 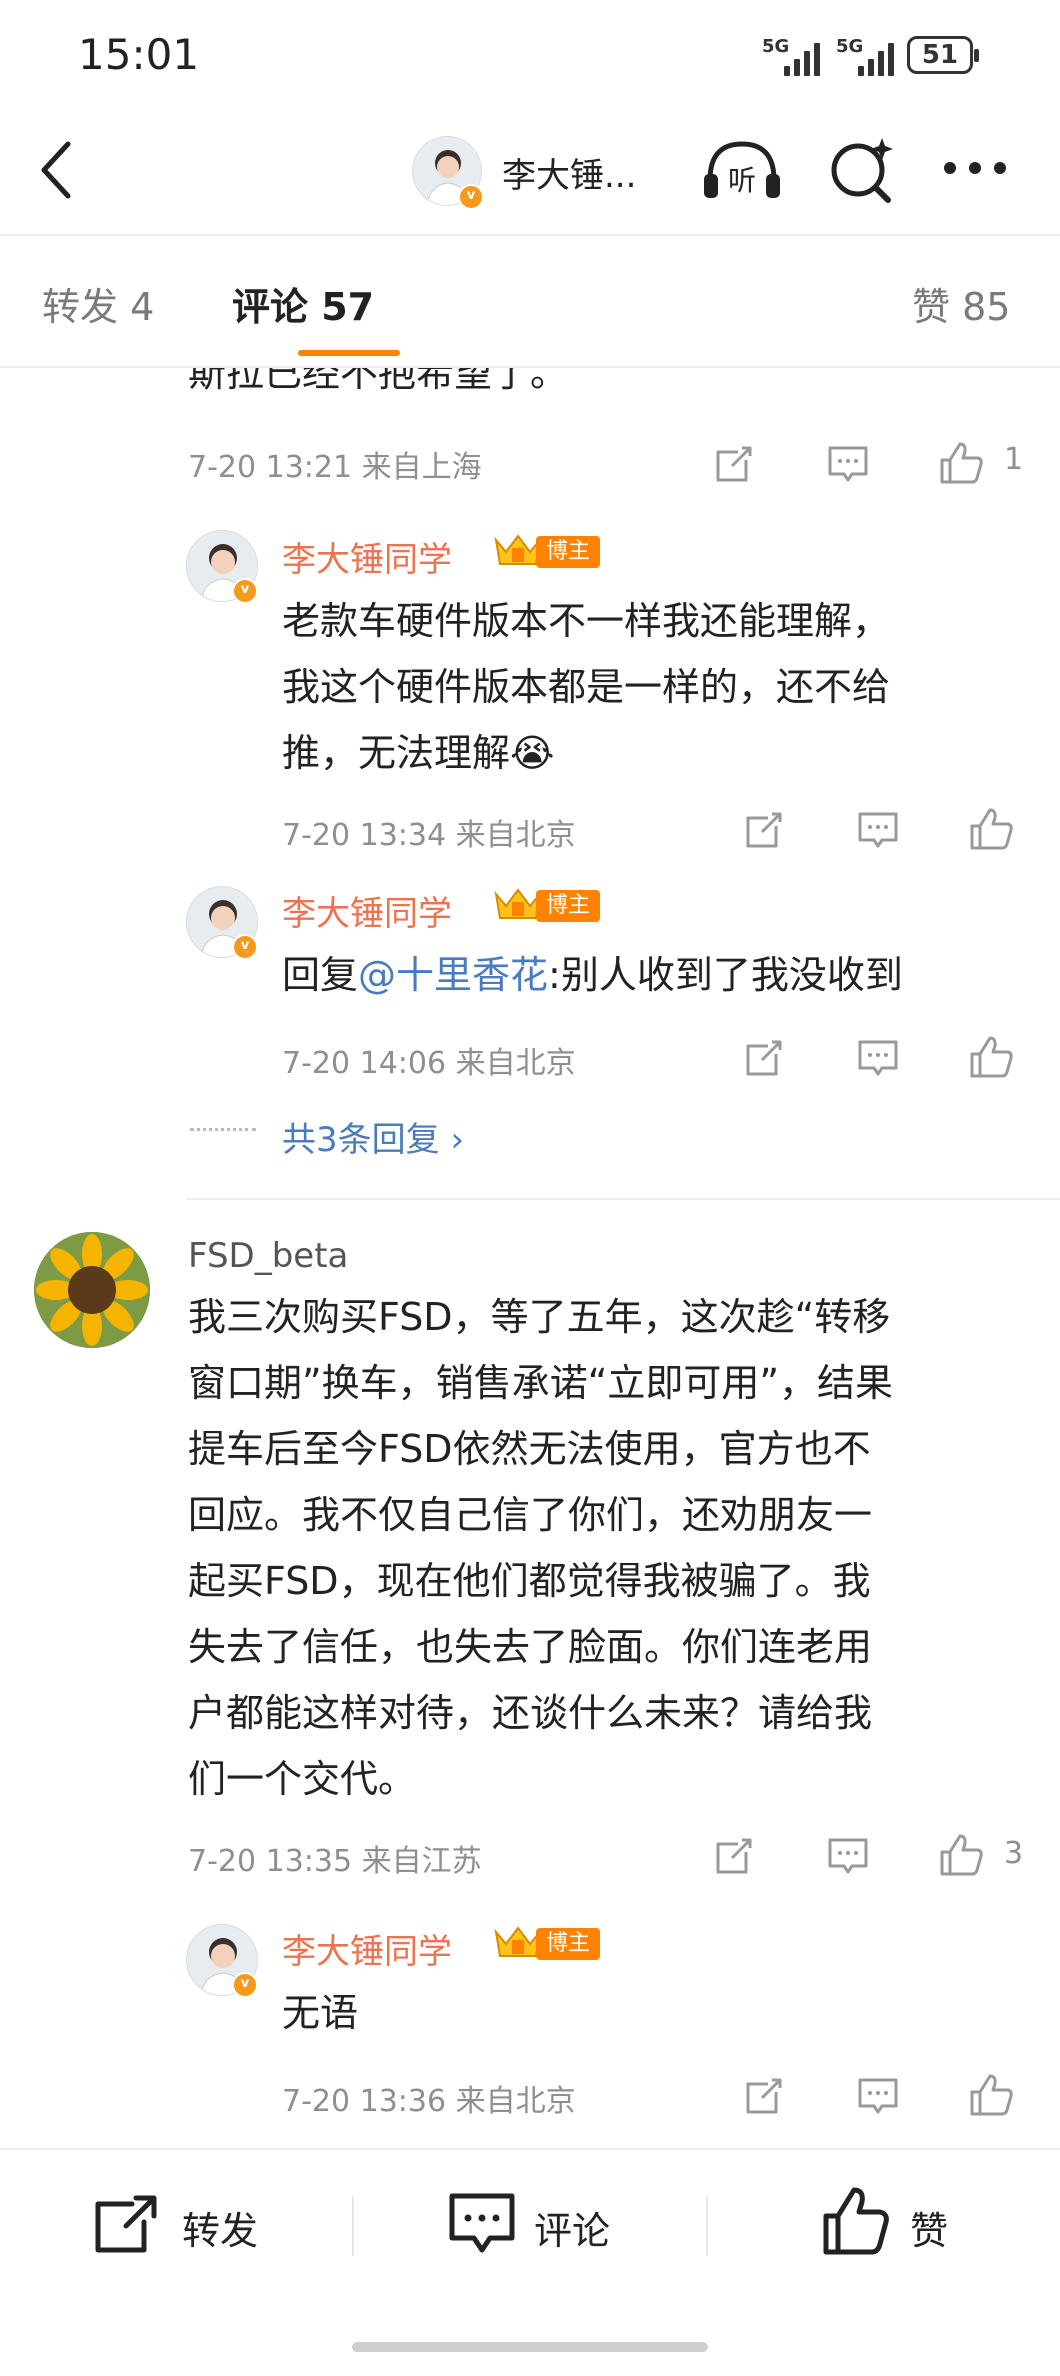 I want to click on reply-suffix: :别人收到了我没收到, so click(x=725, y=975).